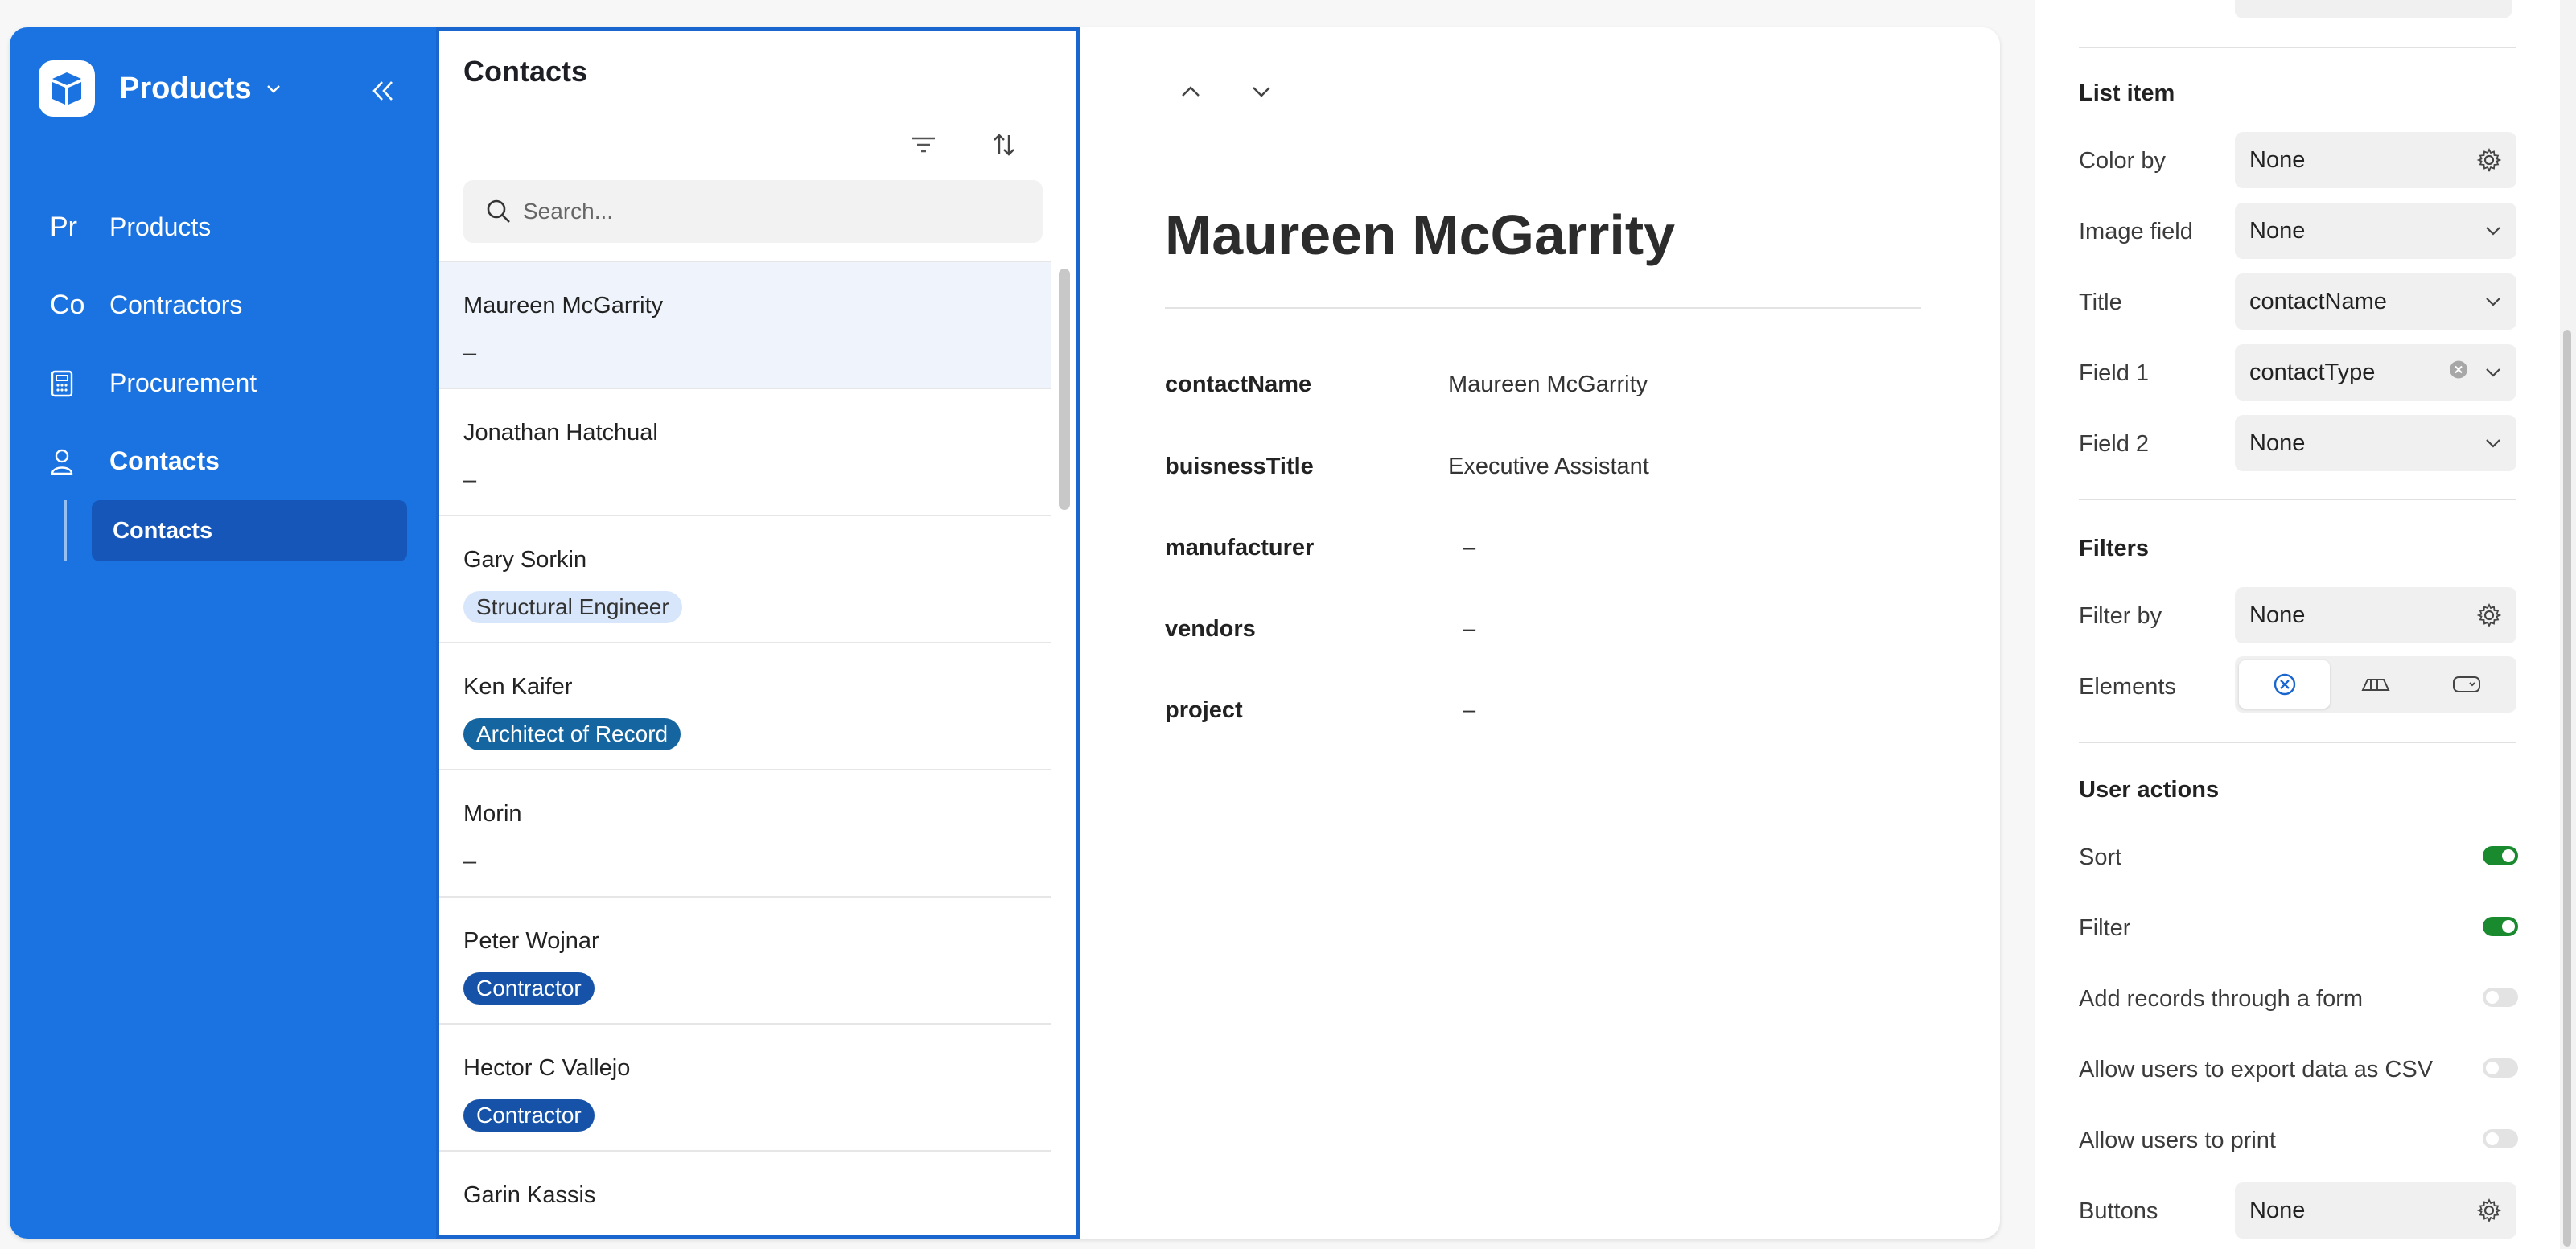 Image resolution: width=2576 pixels, height=1249 pixels. I want to click on section-title-list-item: List item, so click(2127, 93).